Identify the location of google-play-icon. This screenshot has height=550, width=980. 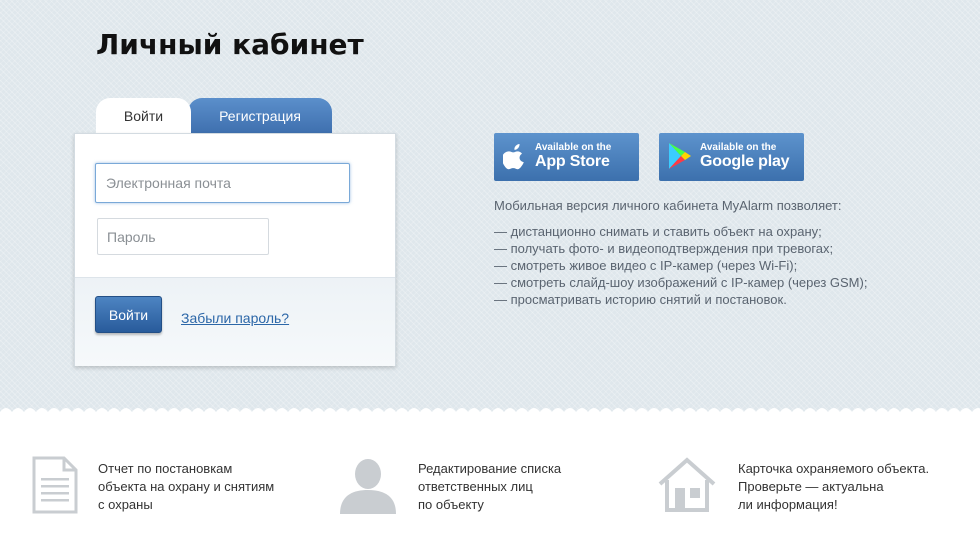
(680, 156).